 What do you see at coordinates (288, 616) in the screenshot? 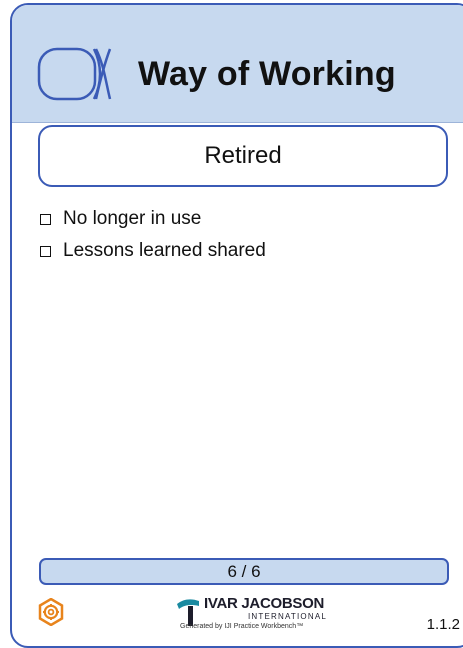
I see `brand-sub: INTERNATIONAL` at bounding box center [288, 616].